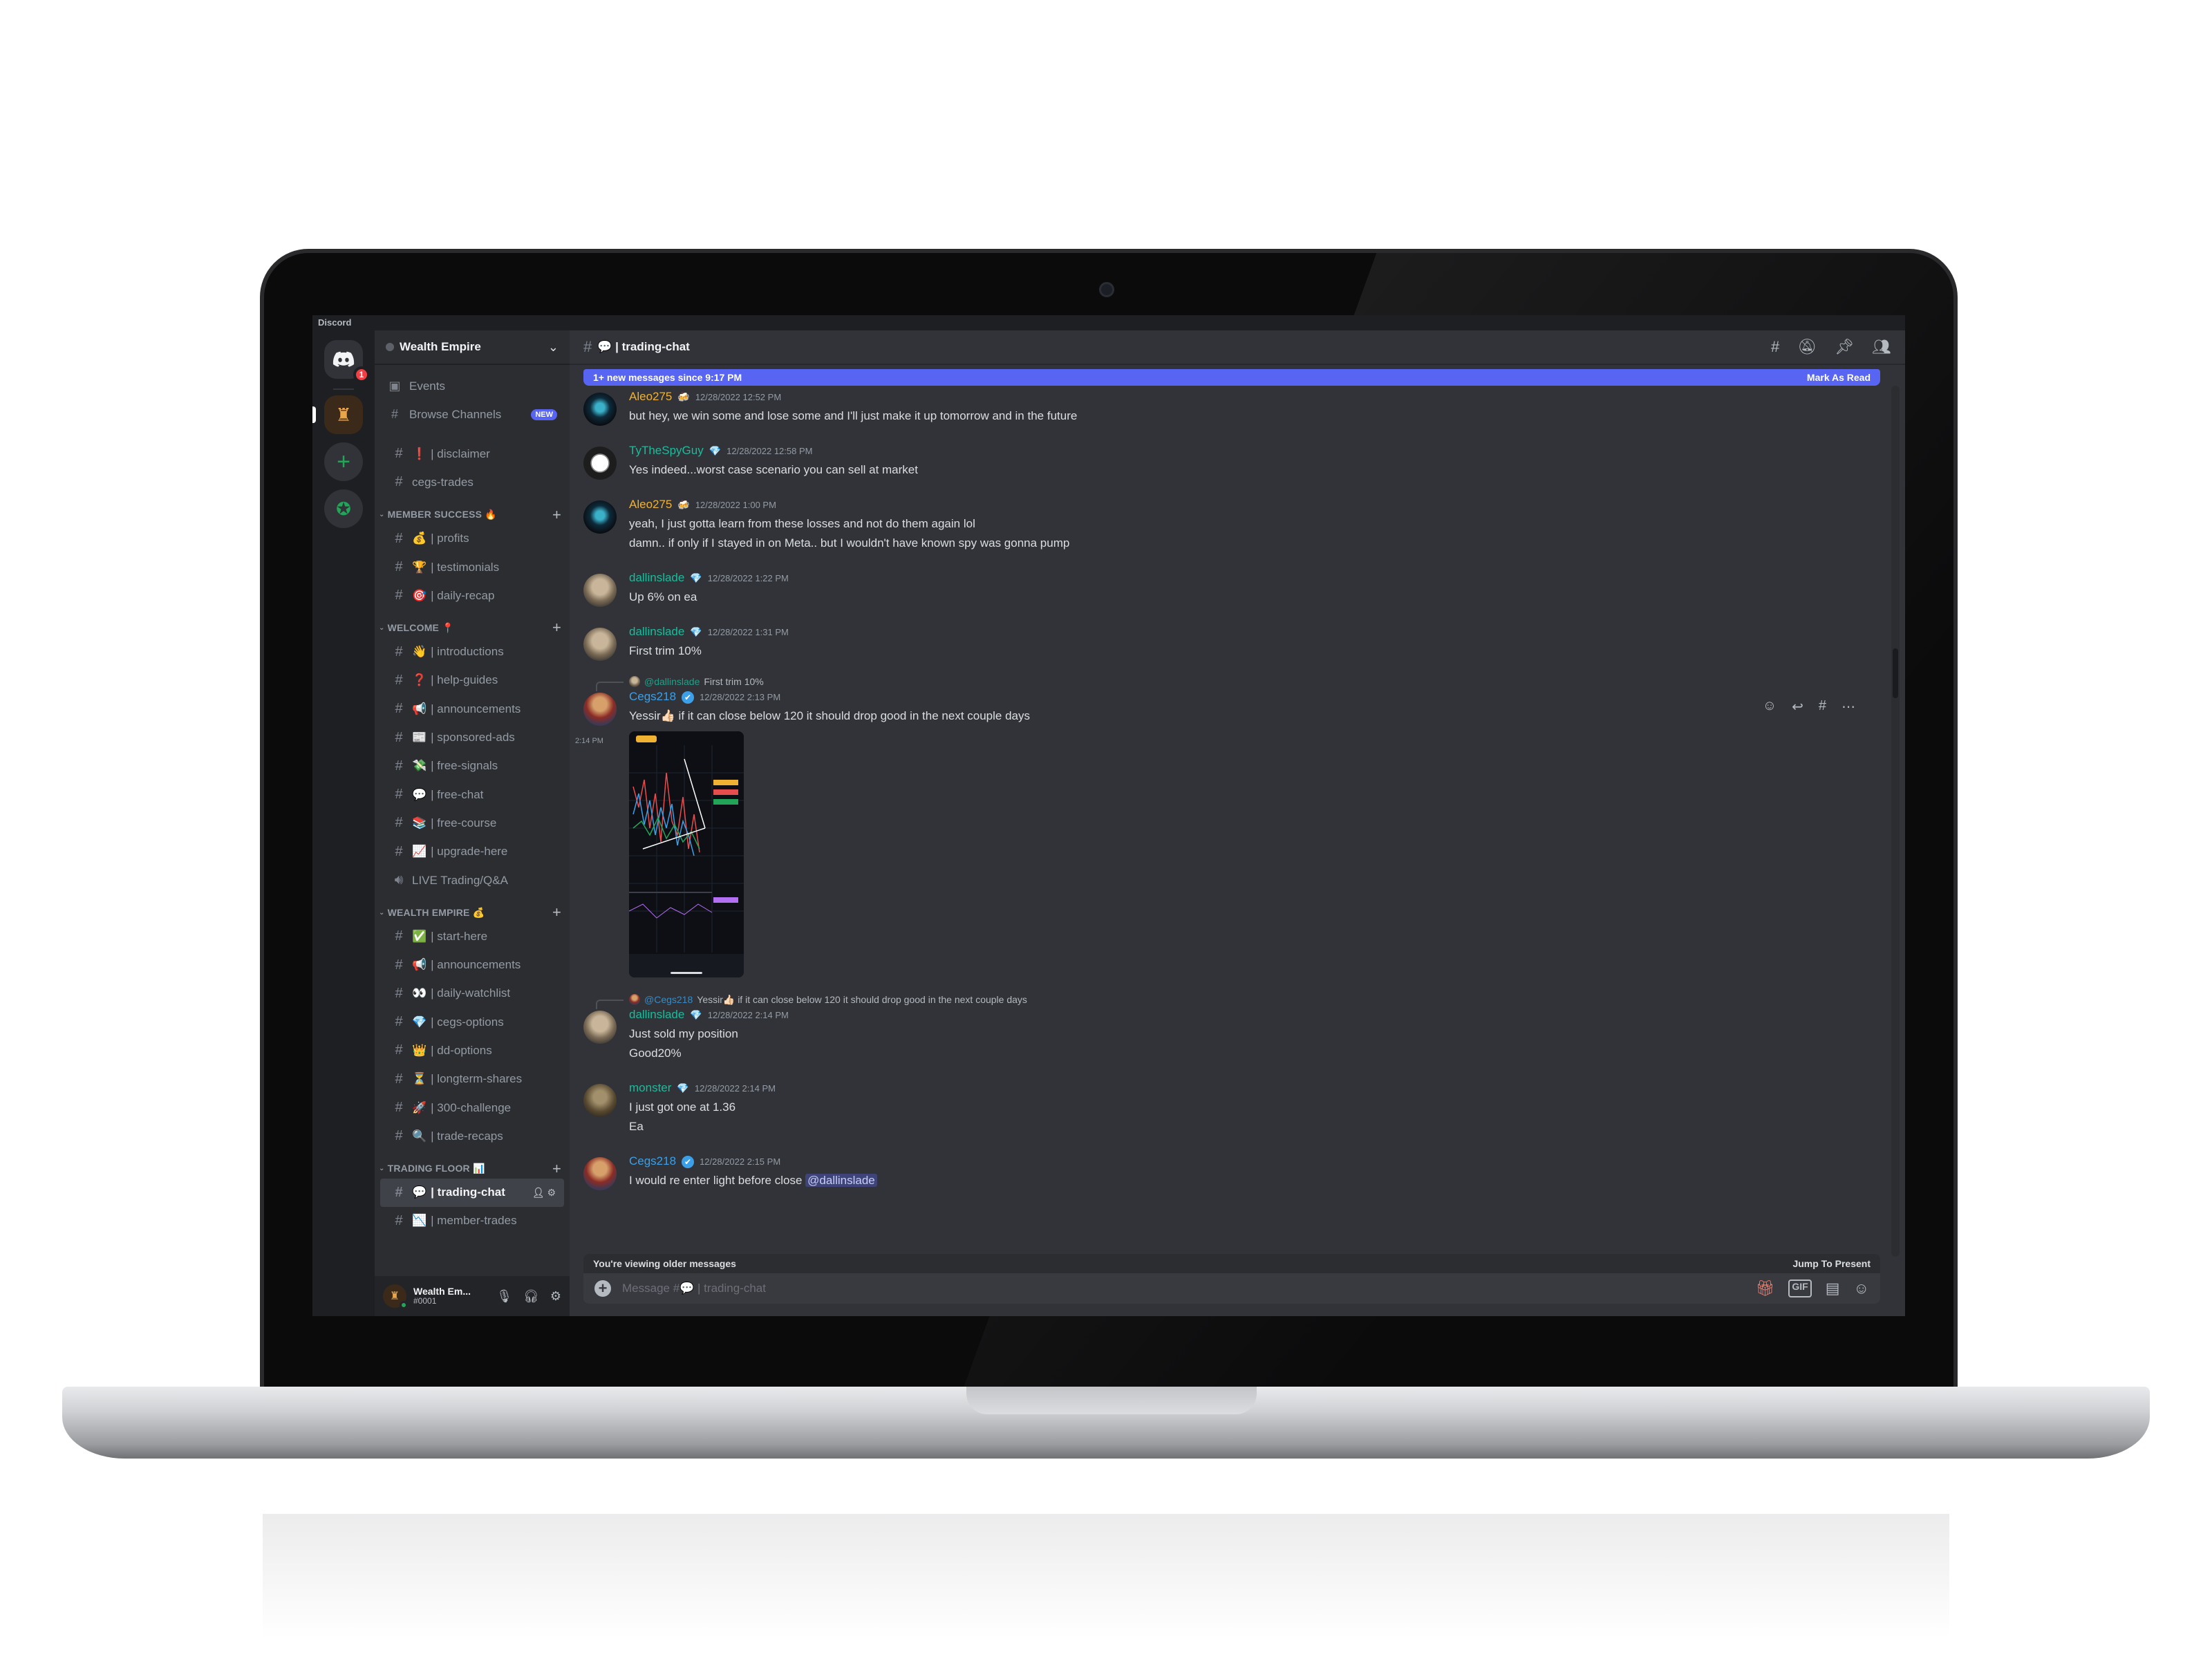  What do you see at coordinates (472, 1192) in the screenshot?
I see `channel-item: # 💬 | trading-chat 👤︎ ⚙` at bounding box center [472, 1192].